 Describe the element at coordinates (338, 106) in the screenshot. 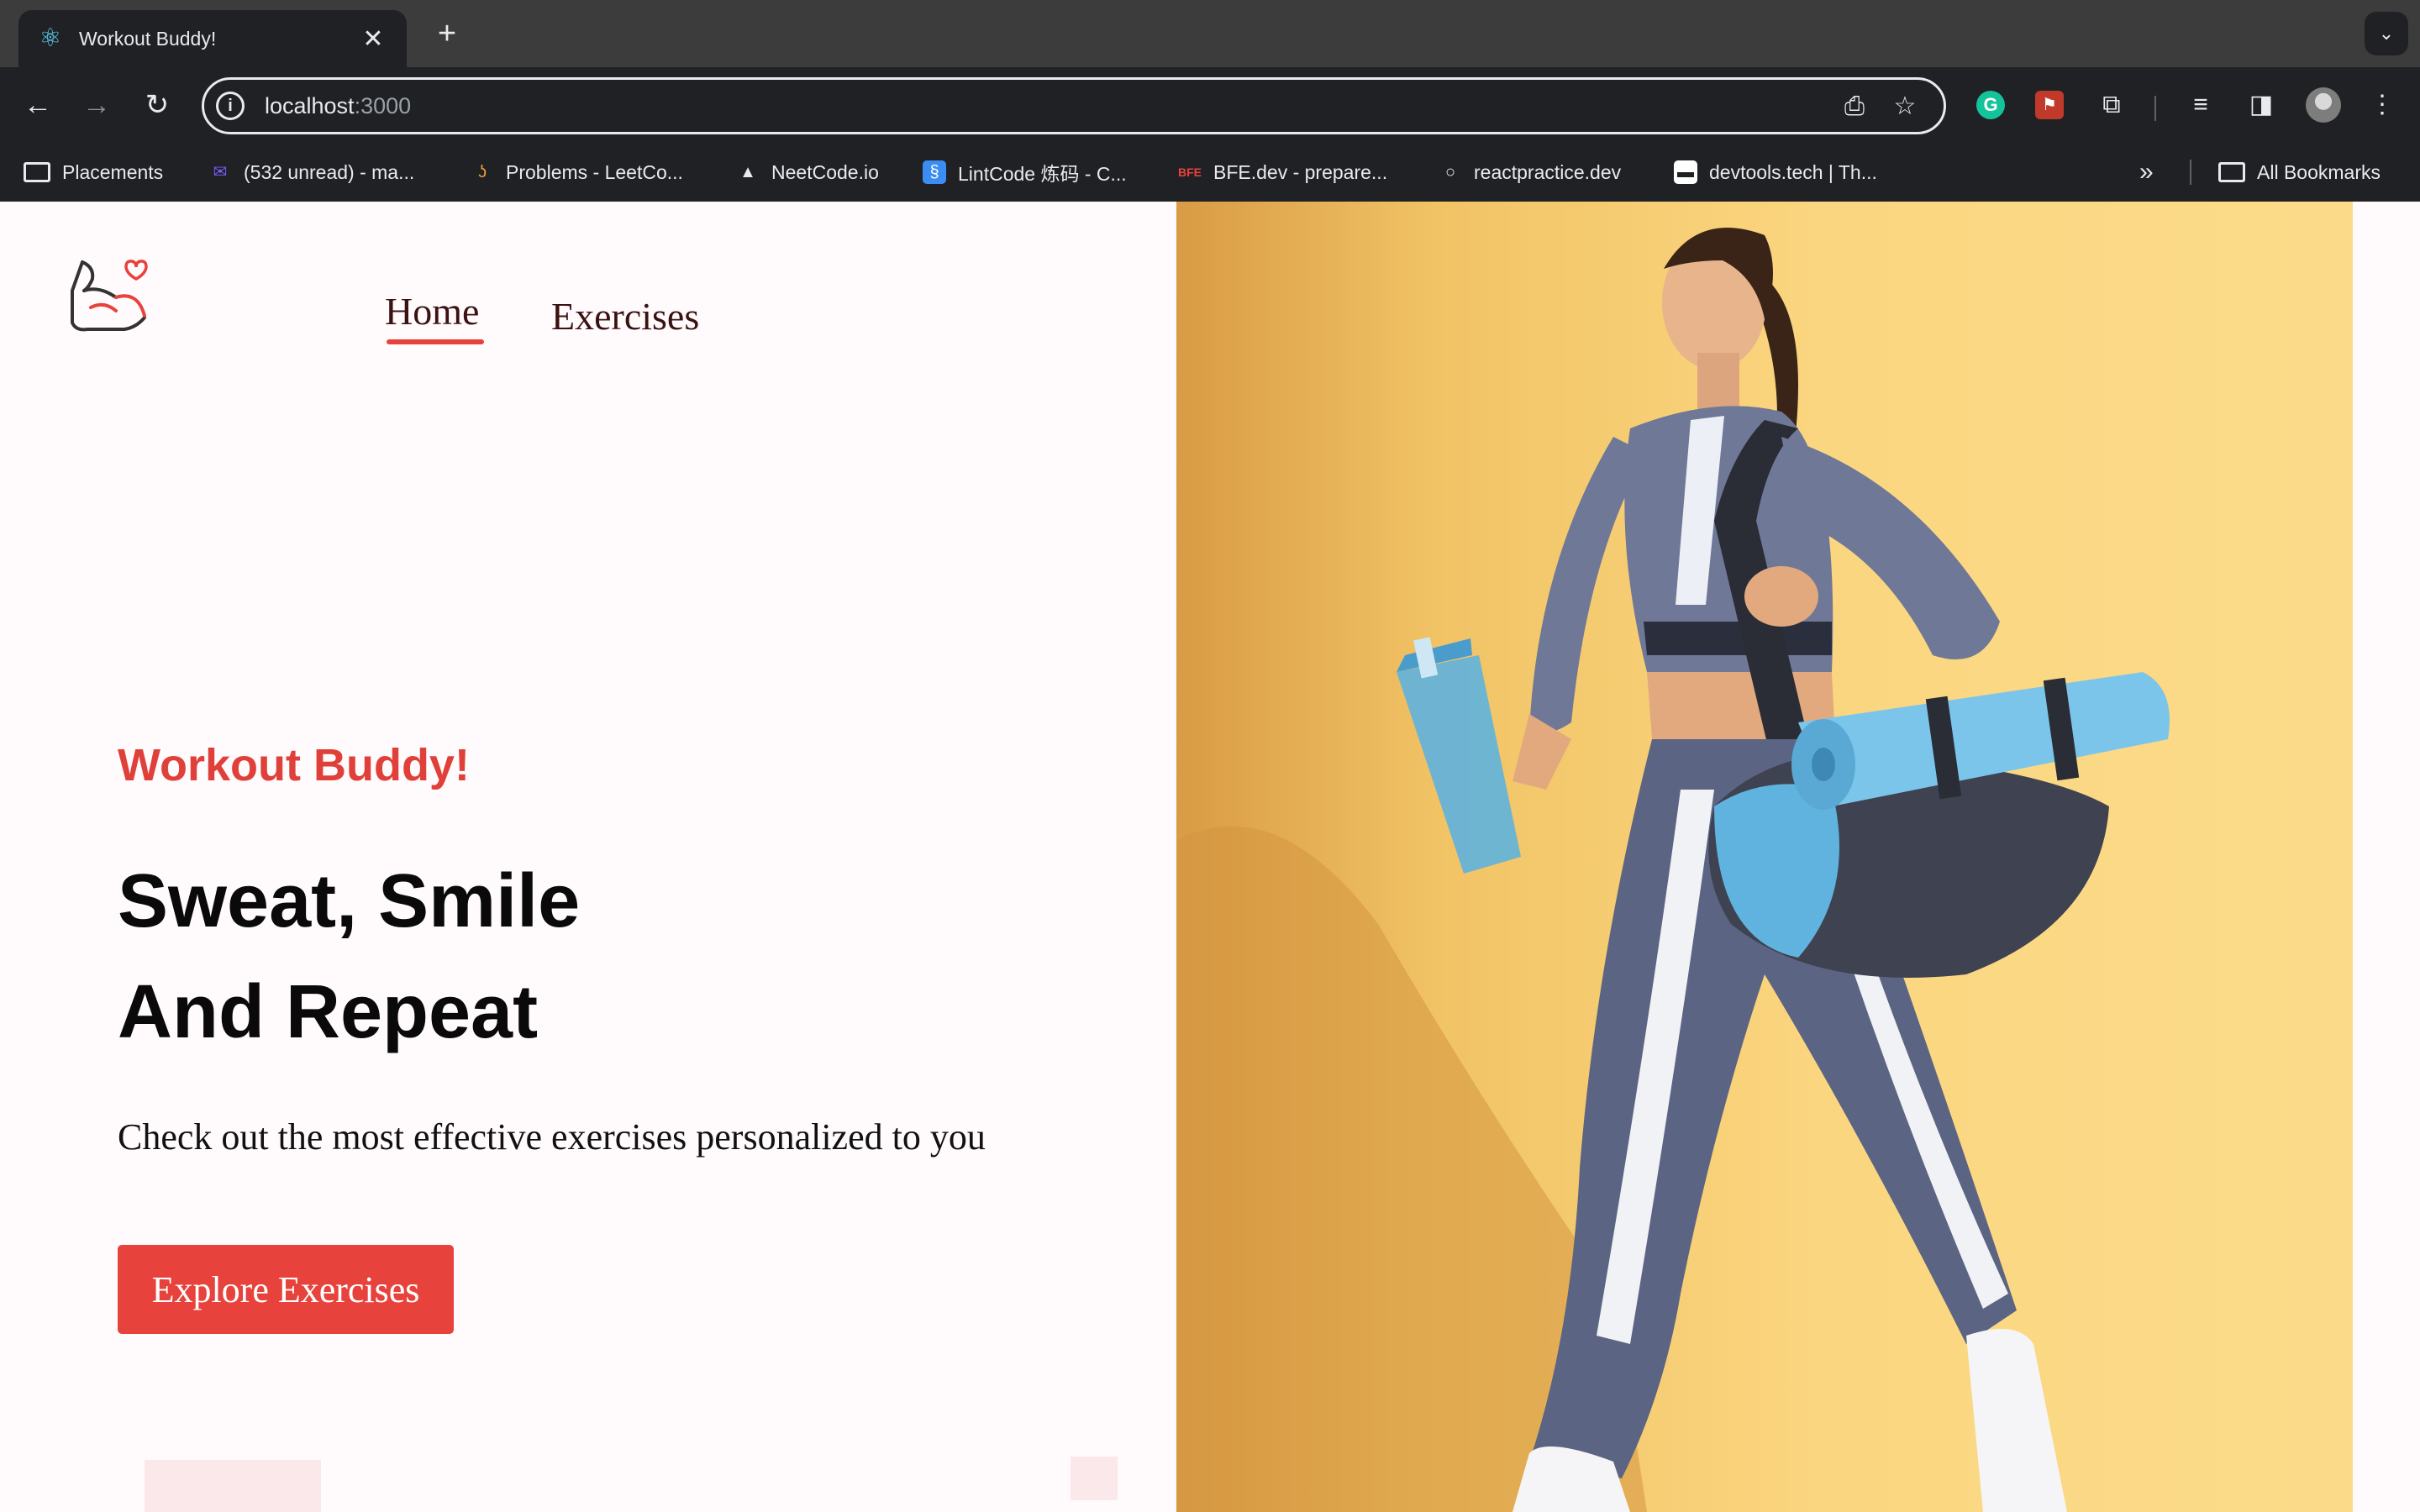

I see `url-text: localhost:3000` at that location.